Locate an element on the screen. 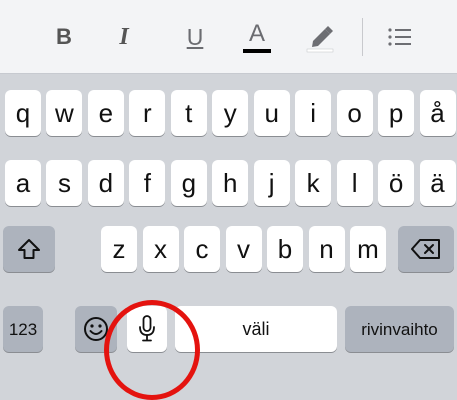 This screenshot has width=457, height=400. letter-key: y is located at coordinates (230, 113).